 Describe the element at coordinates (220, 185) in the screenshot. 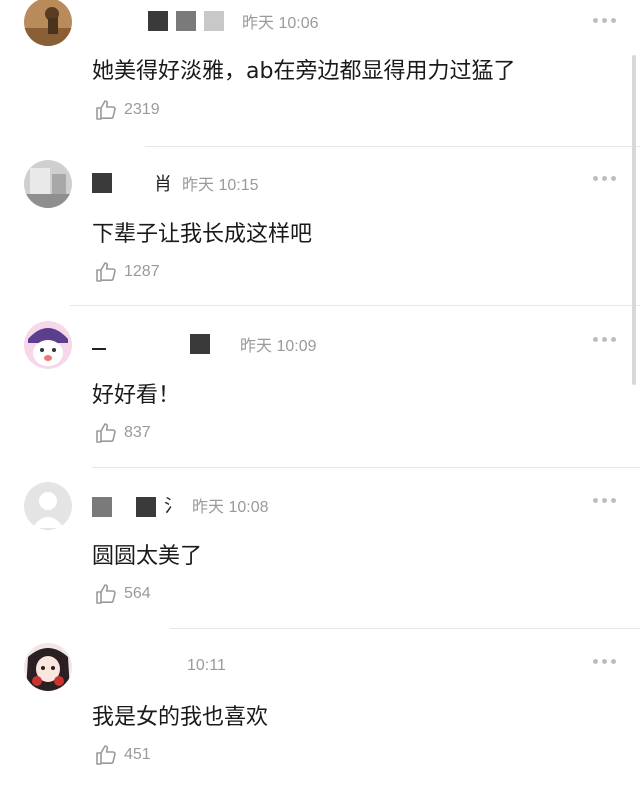

I see `comment-time: 昨天 10:15` at that location.